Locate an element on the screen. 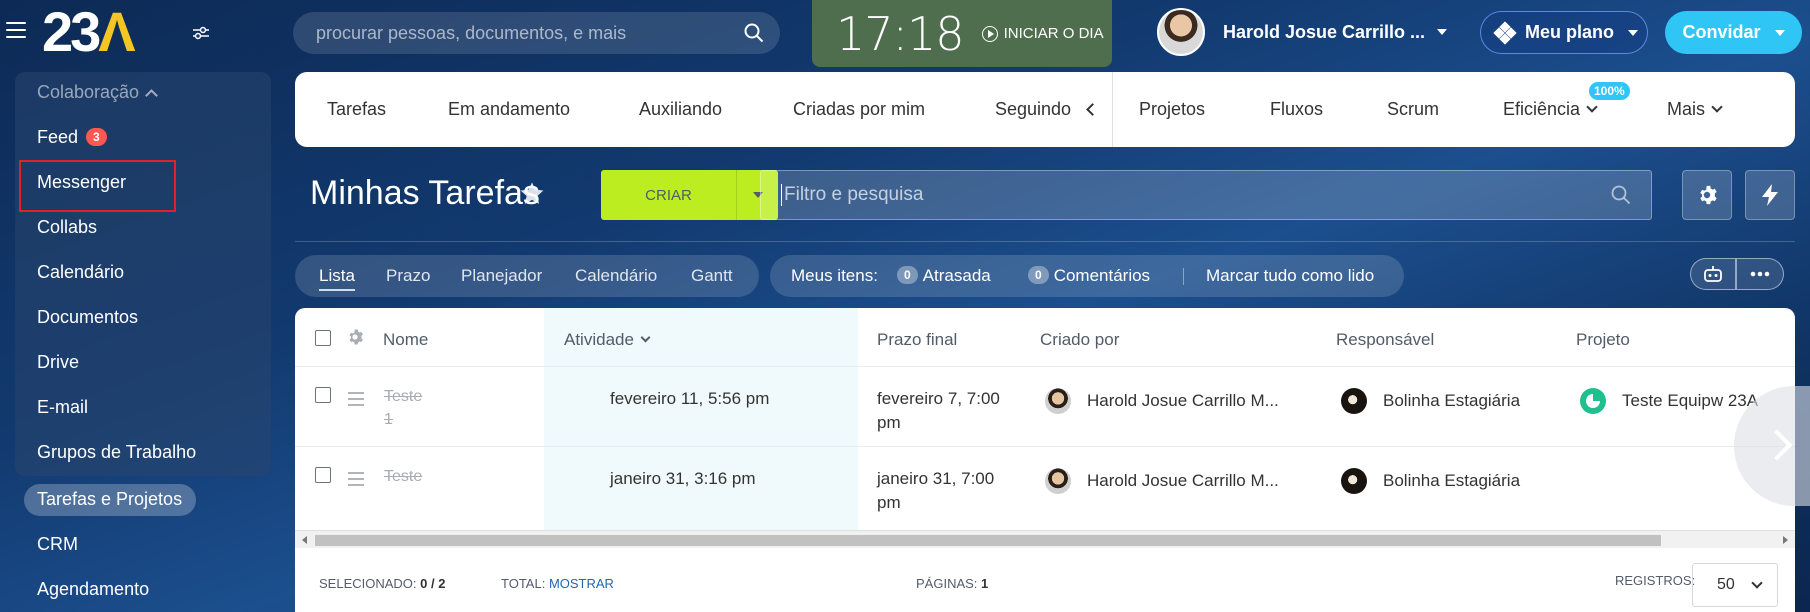 Image resolution: width=1810 pixels, height=612 pixels. sidebar-item-drive: Drive is located at coordinates (58, 362).